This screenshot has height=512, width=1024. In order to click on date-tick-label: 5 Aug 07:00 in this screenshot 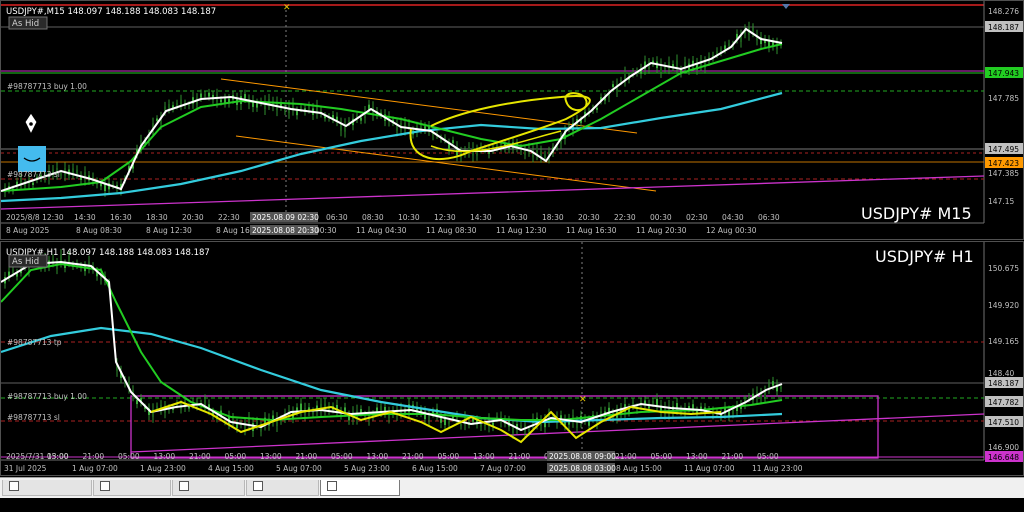, I will do `click(299, 468)`.